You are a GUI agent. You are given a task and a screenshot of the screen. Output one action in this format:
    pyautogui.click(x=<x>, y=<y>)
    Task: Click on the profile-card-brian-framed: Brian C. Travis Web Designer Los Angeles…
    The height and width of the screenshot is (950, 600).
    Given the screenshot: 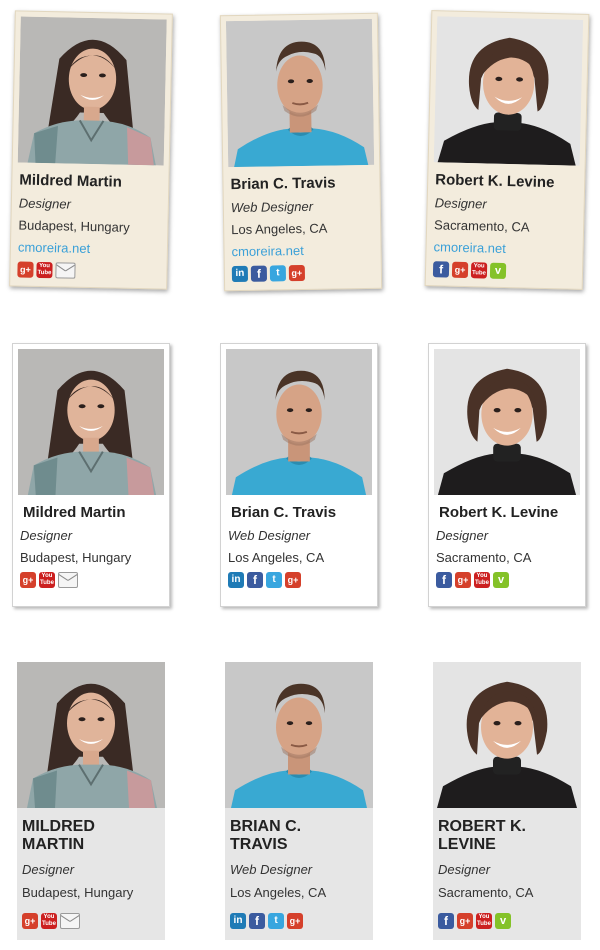 What is the action you would take?
    pyautogui.click(x=299, y=475)
    